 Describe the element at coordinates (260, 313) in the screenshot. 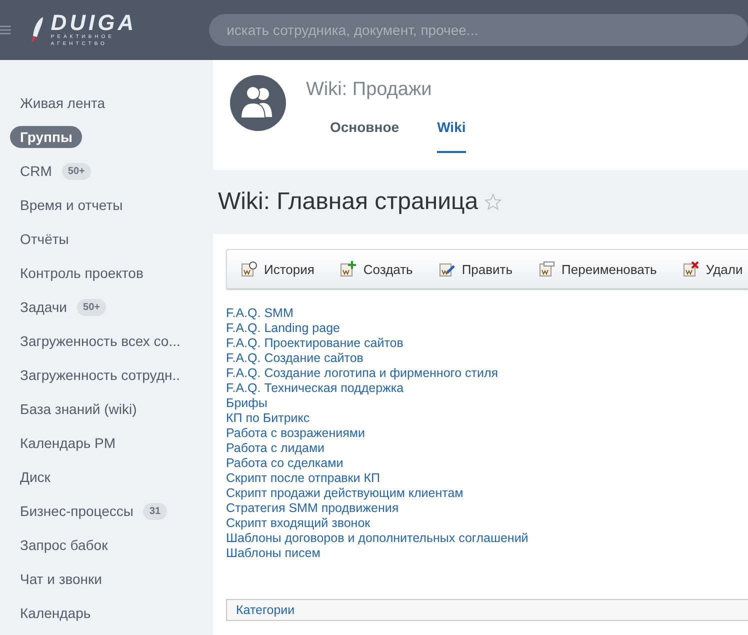

I see `wiki-page-link: F.A.Q. SMM` at that location.